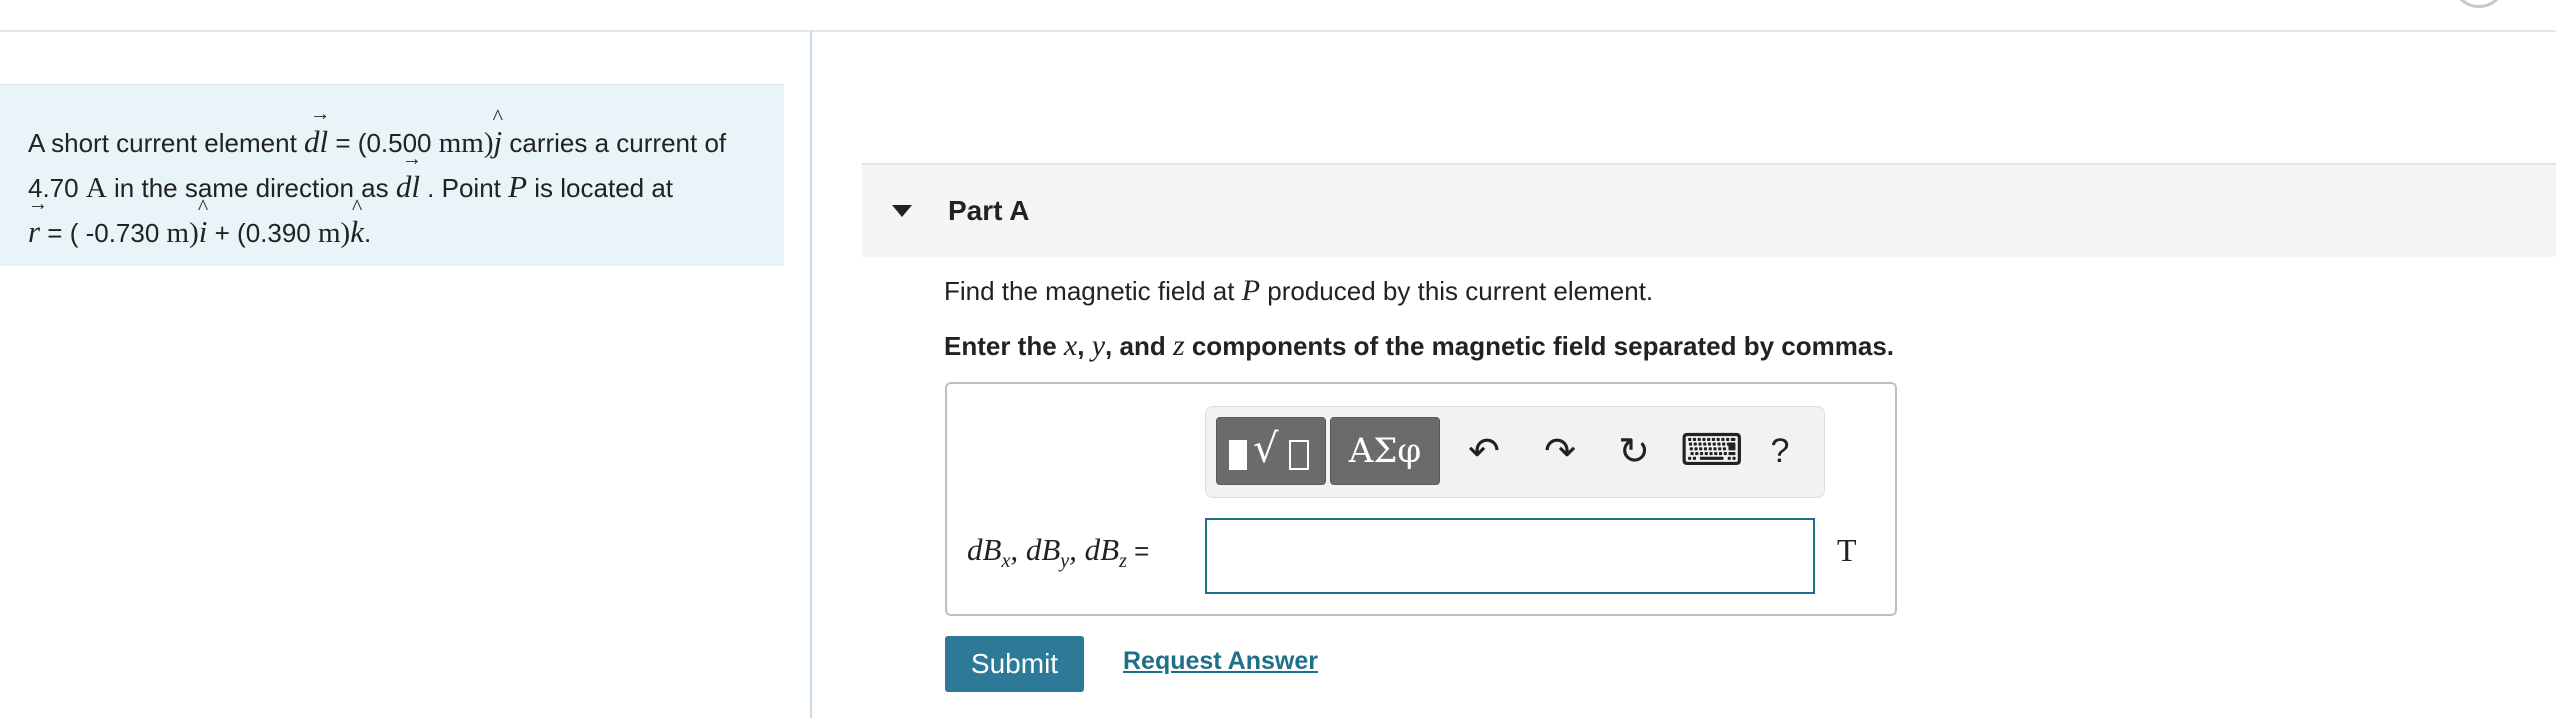 The image size is (2556, 718). What do you see at coordinates (1847, 550) in the screenshot?
I see `units-button: T` at bounding box center [1847, 550].